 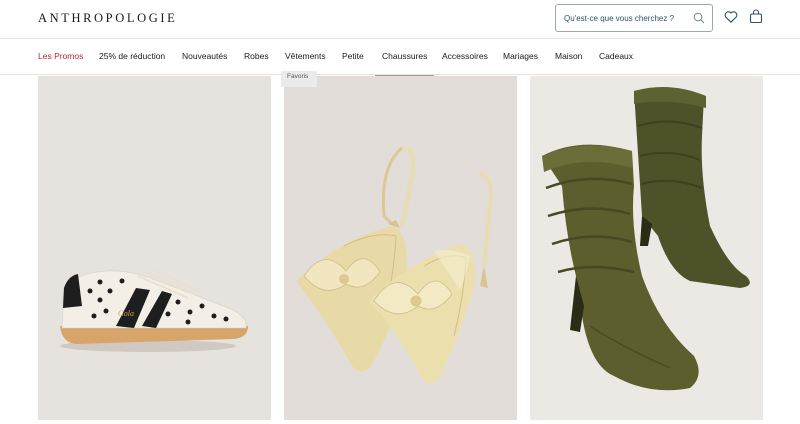 I want to click on favoris-badge: Favoris, so click(x=299, y=79).